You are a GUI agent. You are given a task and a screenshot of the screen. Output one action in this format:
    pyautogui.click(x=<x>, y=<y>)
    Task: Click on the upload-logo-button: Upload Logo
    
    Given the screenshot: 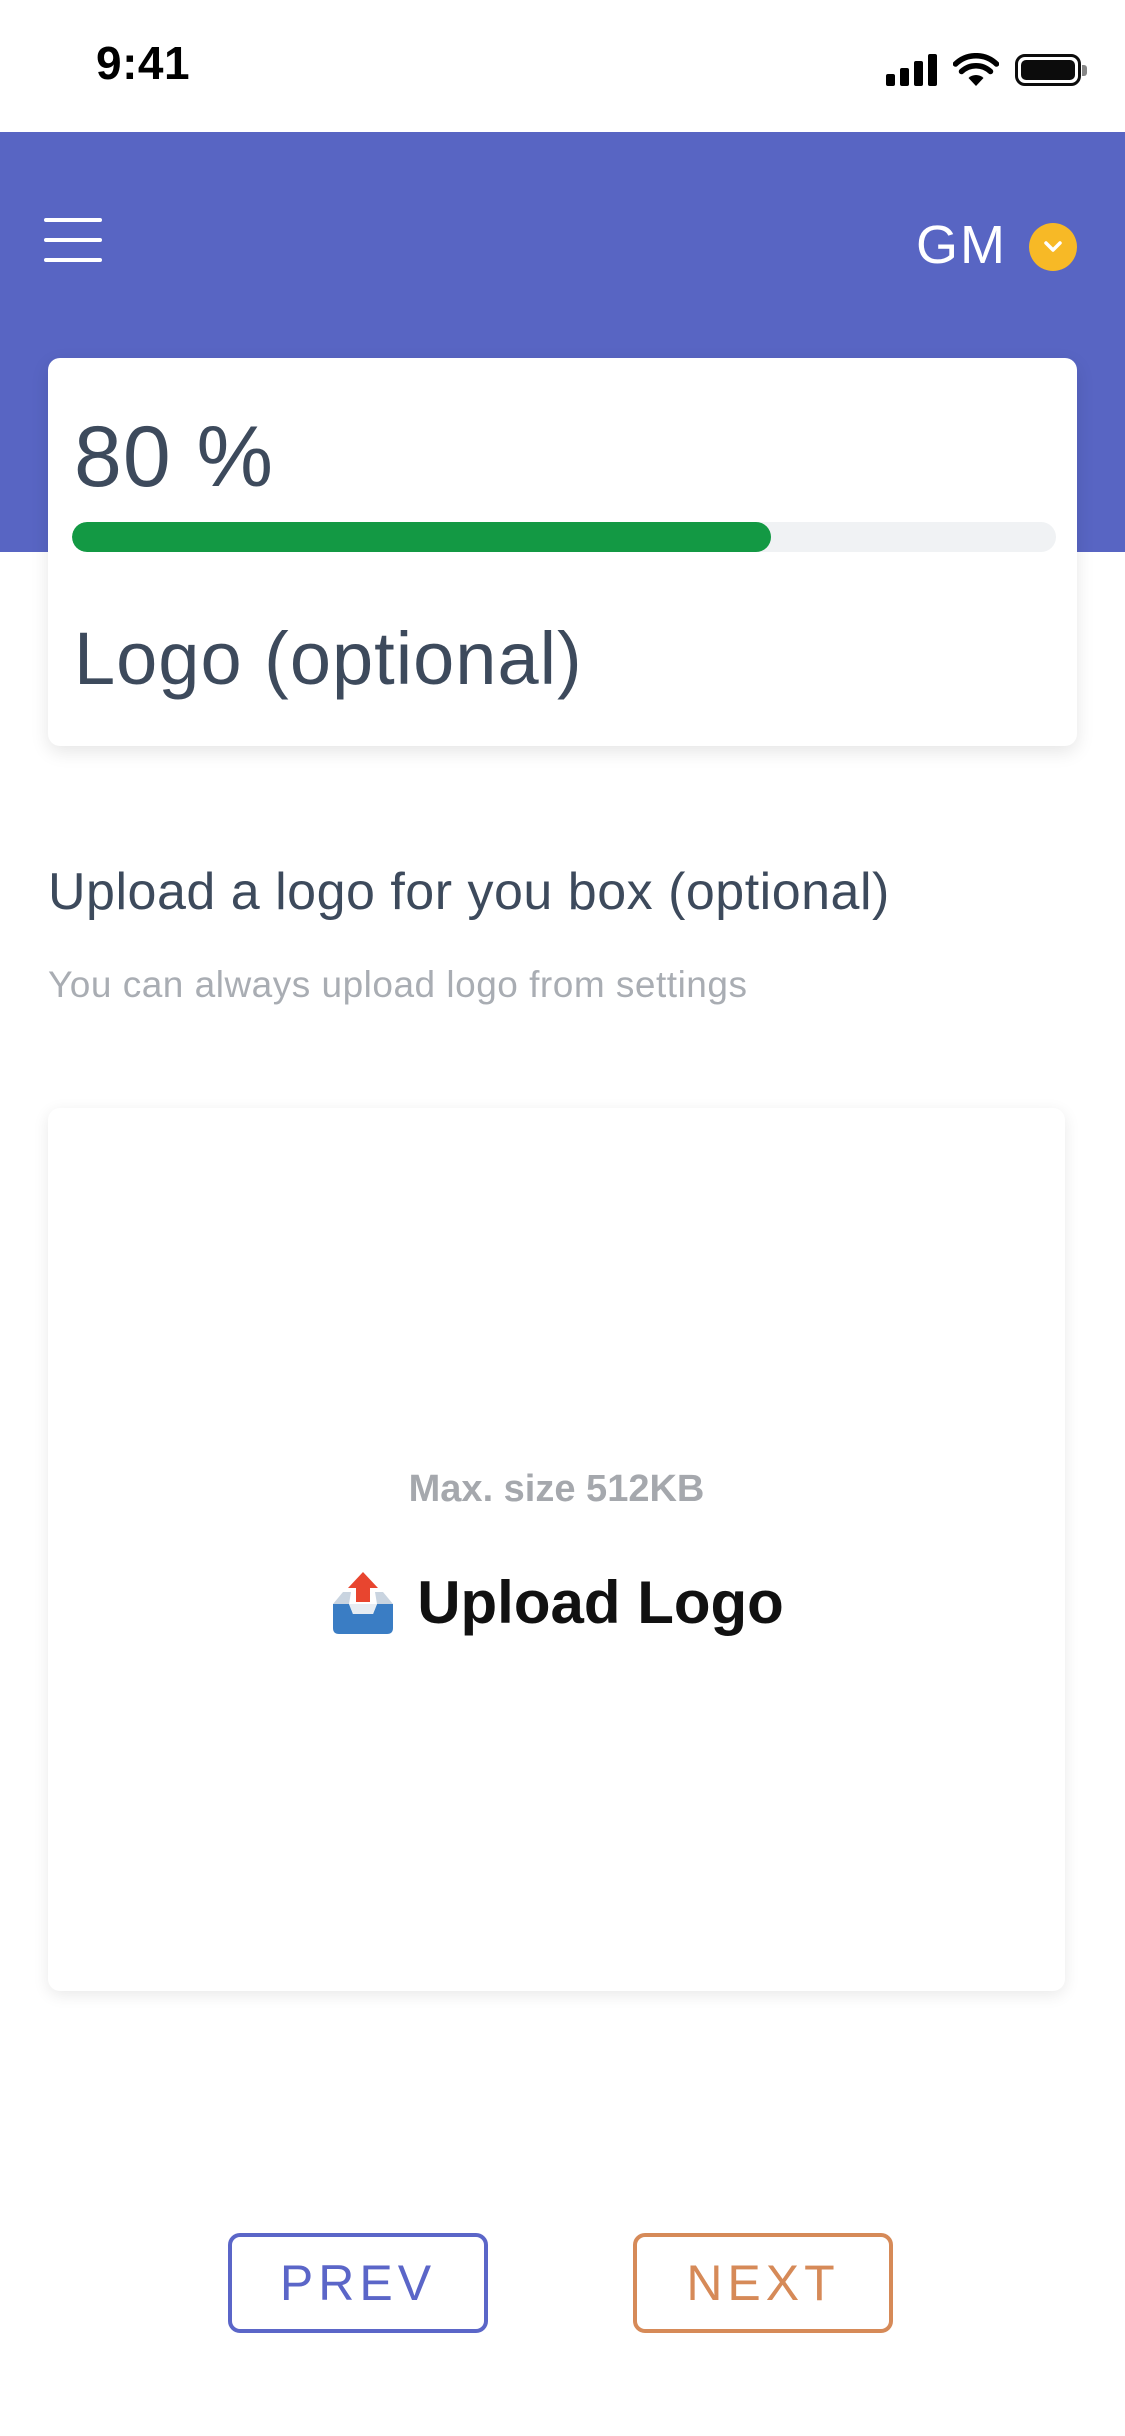 What is the action you would take?
    pyautogui.click(x=556, y=1602)
    